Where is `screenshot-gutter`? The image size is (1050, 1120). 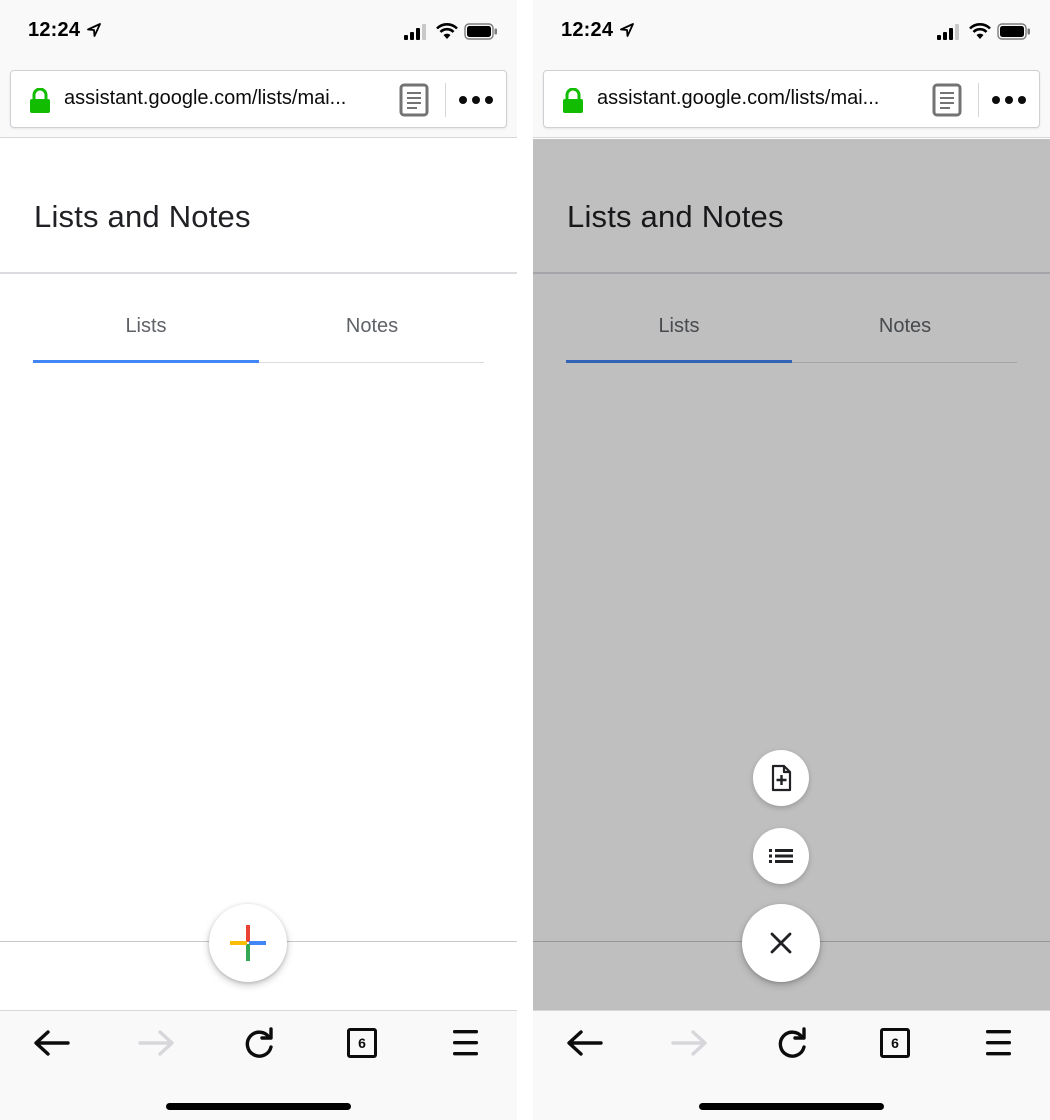 screenshot-gutter is located at coordinates (525, 560).